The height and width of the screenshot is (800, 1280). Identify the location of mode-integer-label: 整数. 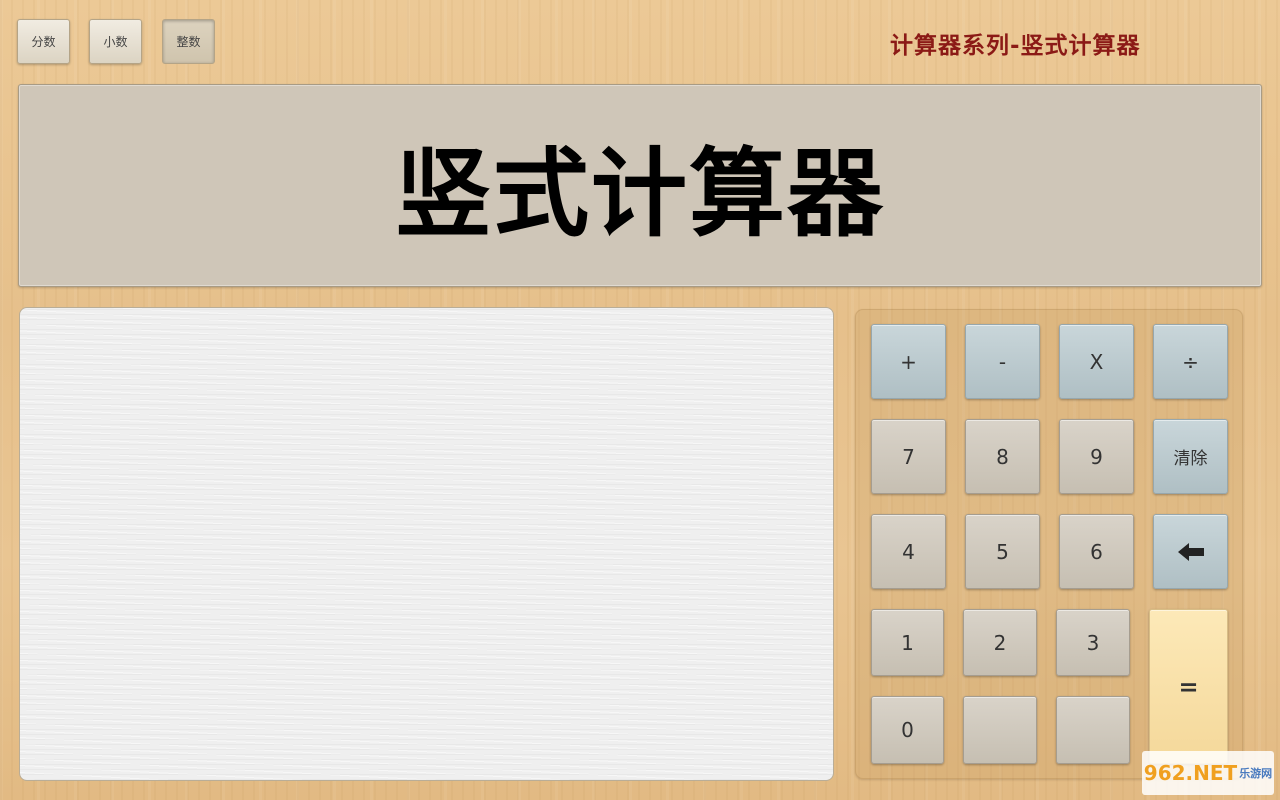
(188, 42).